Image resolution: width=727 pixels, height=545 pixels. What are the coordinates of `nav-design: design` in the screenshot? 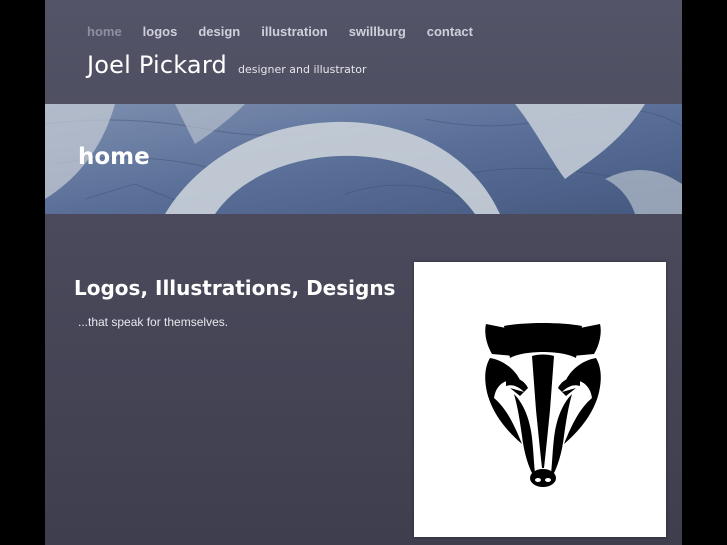 It's located at (219, 31).